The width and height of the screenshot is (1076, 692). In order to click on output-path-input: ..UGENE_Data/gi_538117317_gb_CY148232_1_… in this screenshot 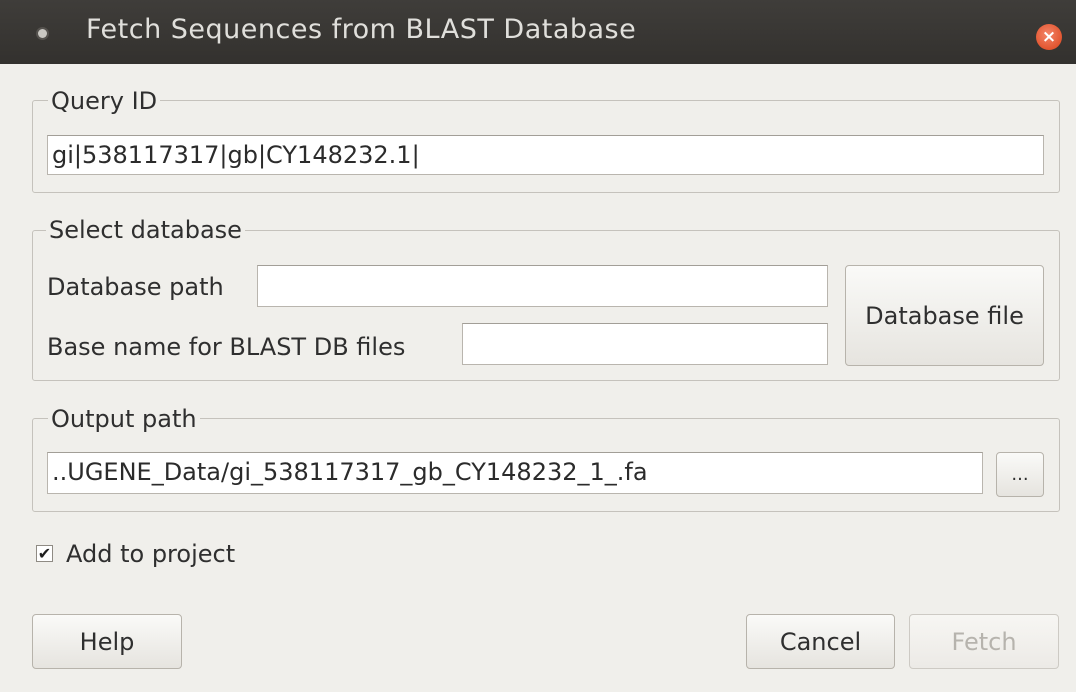, I will do `click(515, 473)`.